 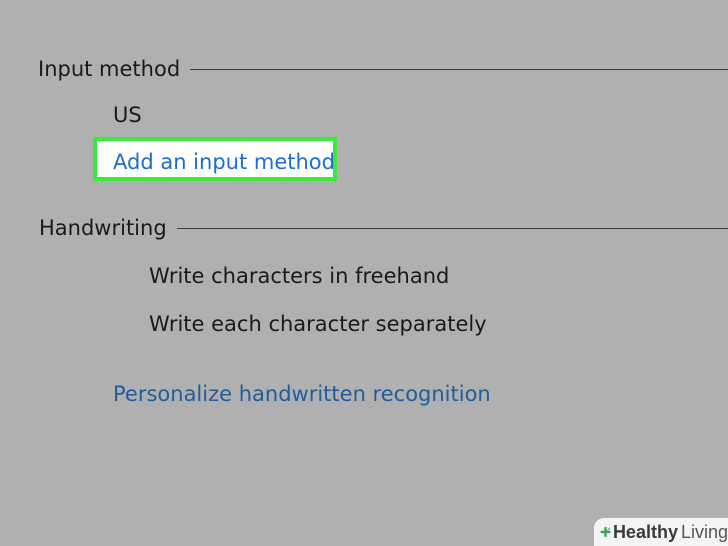 I want to click on section-header-handwriting: Handwriting, so click(x=383, y=228).